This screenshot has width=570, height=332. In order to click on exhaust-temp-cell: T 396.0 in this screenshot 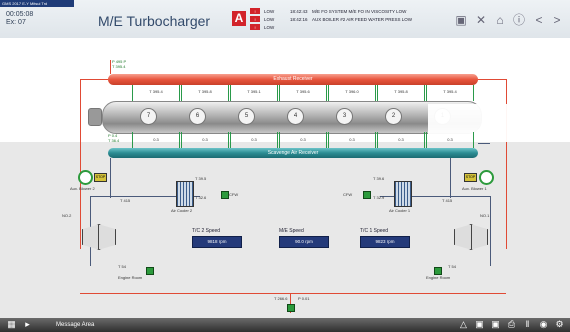, I will do `click(352, 93)`.